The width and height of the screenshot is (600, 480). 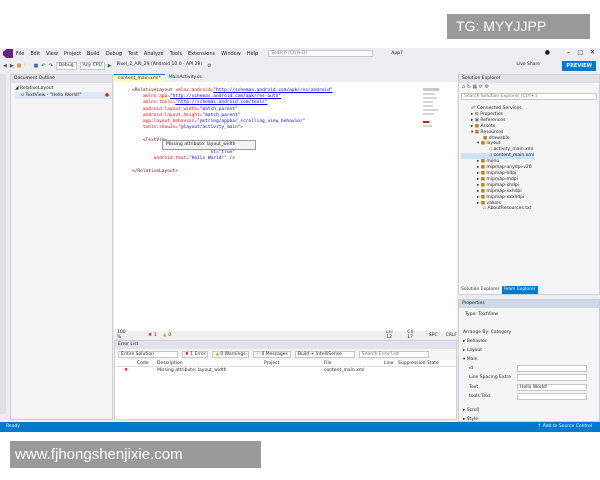 What do you see at coordinates (487, 333) in the screenshot?
I see `arrange-by-dropdown: Arrange By: Category` at bounding box center [487, 333].